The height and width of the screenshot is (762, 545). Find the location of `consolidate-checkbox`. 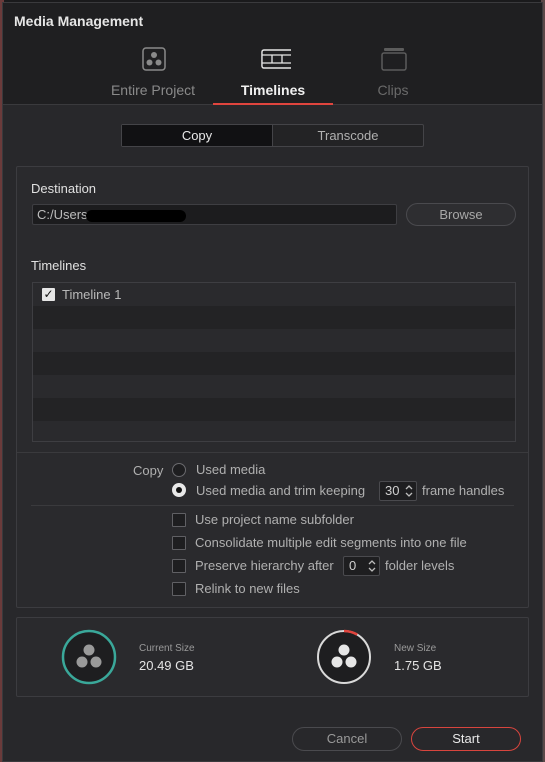

consolidate-checkbox is located at coordinates (179, 543).